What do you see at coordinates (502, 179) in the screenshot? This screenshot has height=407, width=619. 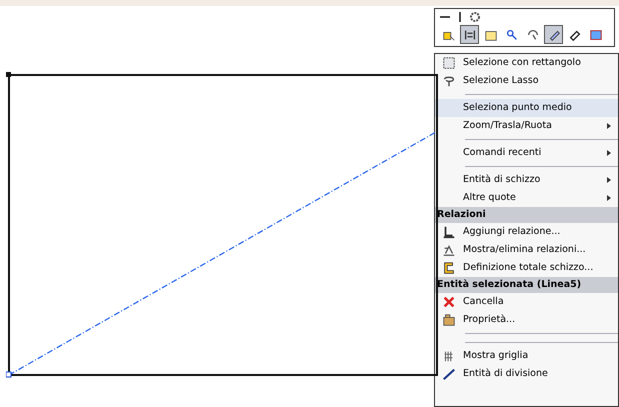 I see `menu-item-label: Entità di schizzo` at bounding box center [502, 179].